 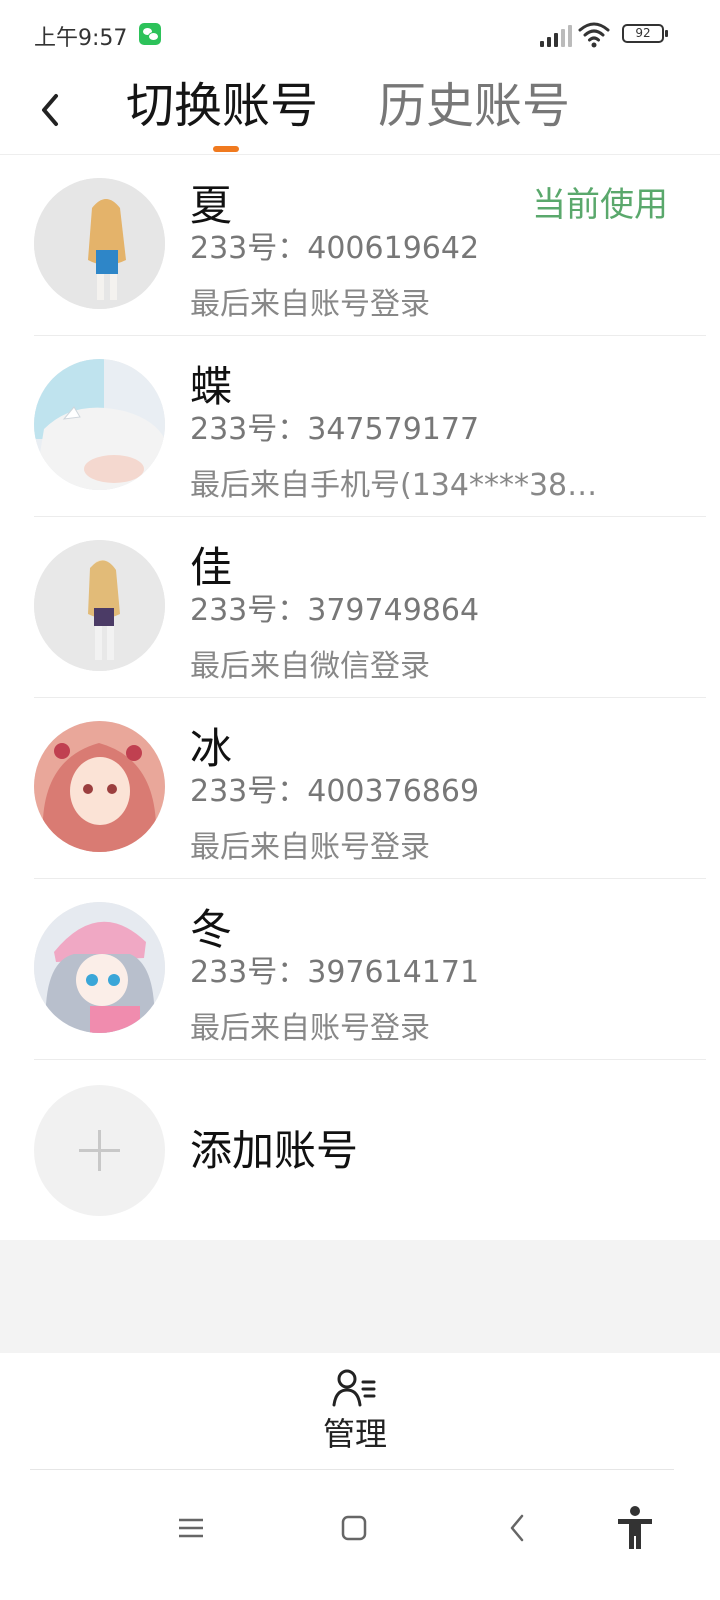 I want to click on home-icon, so click(x=354, y=1528).